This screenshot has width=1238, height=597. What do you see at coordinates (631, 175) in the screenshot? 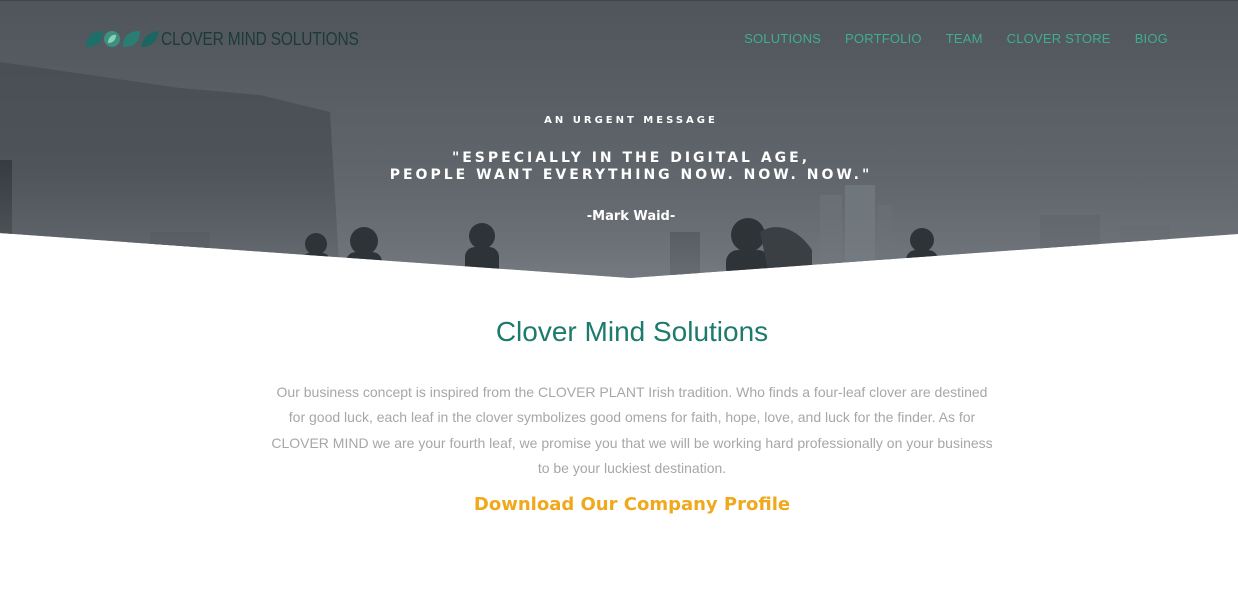
I see `hero-quote-line-2: PEOPLE WANT EVERYTHING NOW. NOW. NOW."` at bounding box center [631, 175].